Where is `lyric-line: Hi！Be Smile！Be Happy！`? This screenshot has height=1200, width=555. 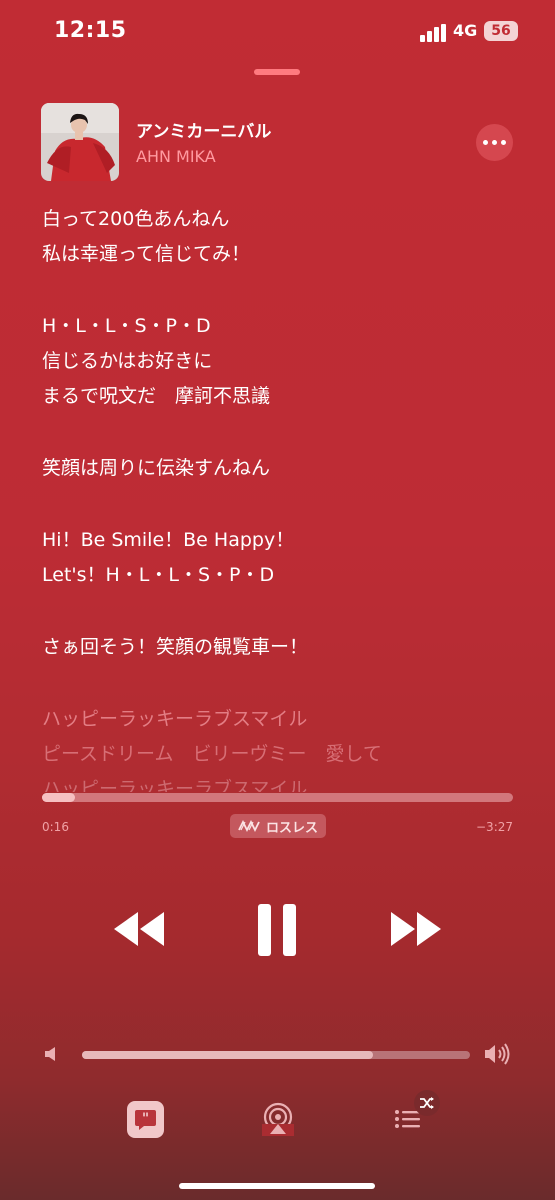
lyric-line: Hi！Be Smile！Be Happy！ is located at coordinates (282, 540).